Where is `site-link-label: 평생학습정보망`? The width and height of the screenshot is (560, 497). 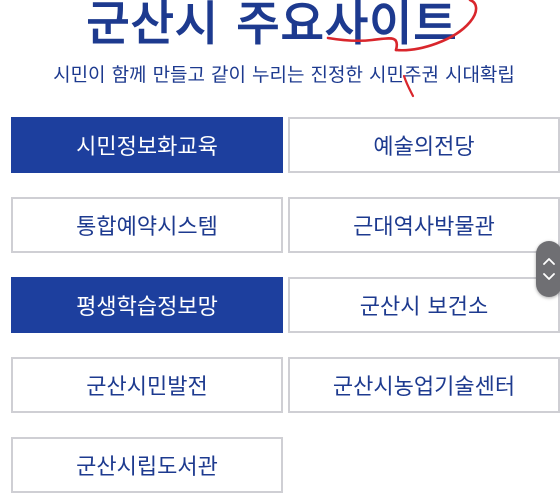 site-link-label: 평생학습정보망 is located at coordinates (147, 307).